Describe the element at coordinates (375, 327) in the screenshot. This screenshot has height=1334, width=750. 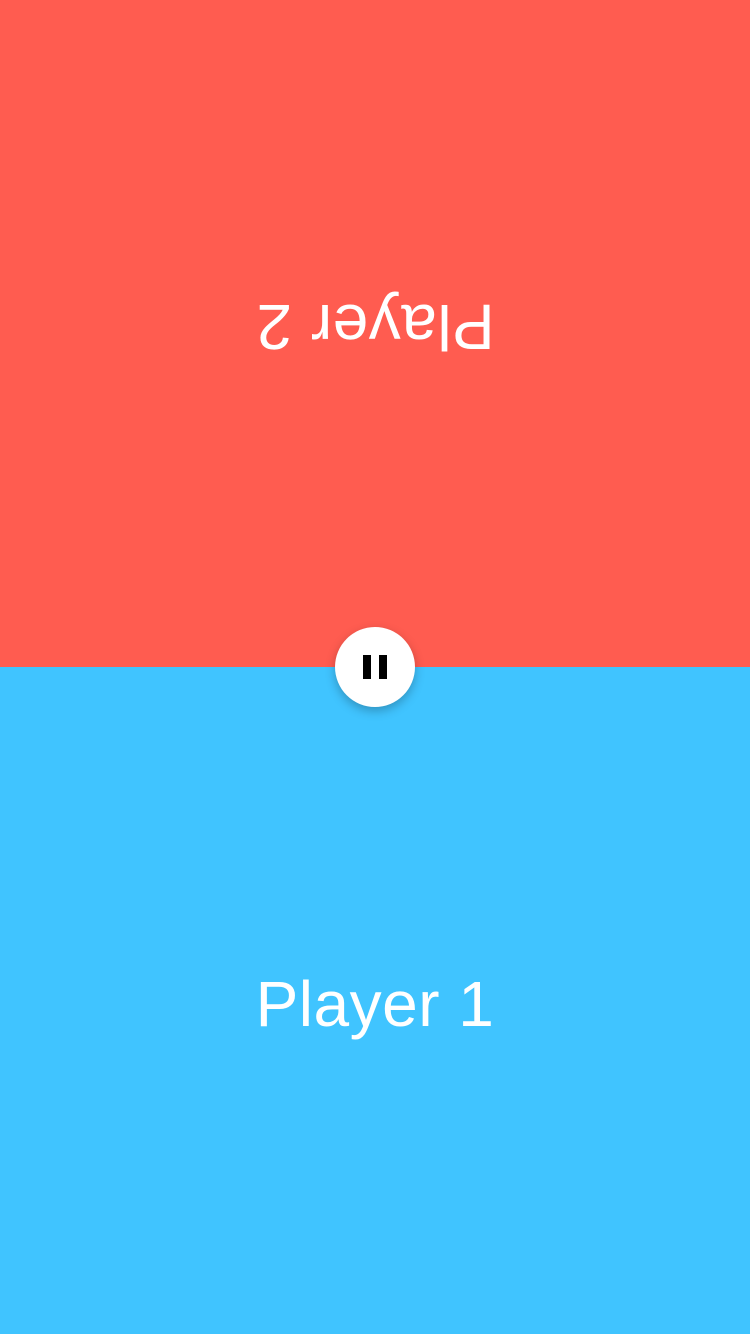
I see `player-2-label: Player 2` at that location.